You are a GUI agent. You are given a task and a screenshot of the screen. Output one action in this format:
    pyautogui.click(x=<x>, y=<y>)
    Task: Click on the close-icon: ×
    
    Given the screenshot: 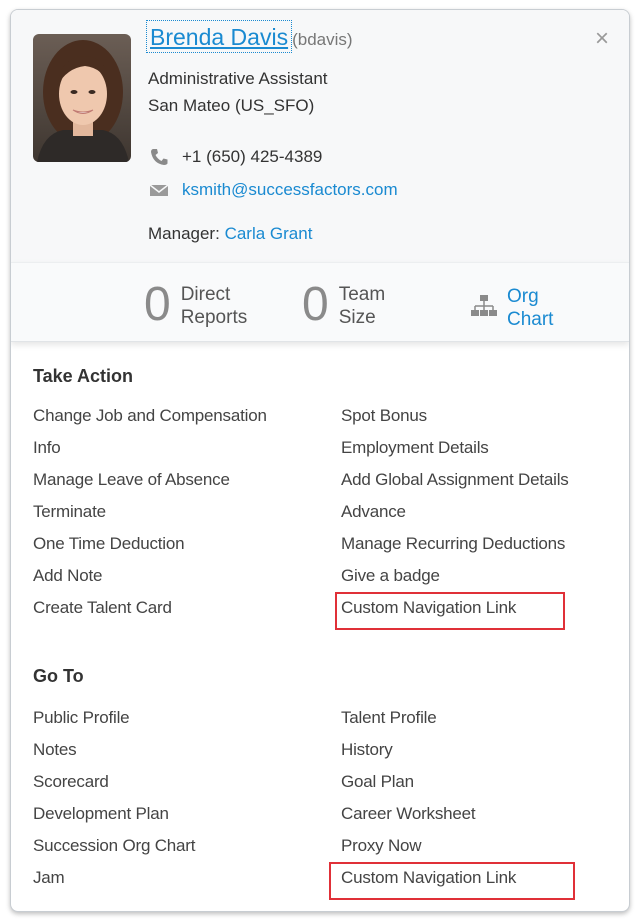 What is the action you would take?
    pyautogui.click(x=602, y=39)
    